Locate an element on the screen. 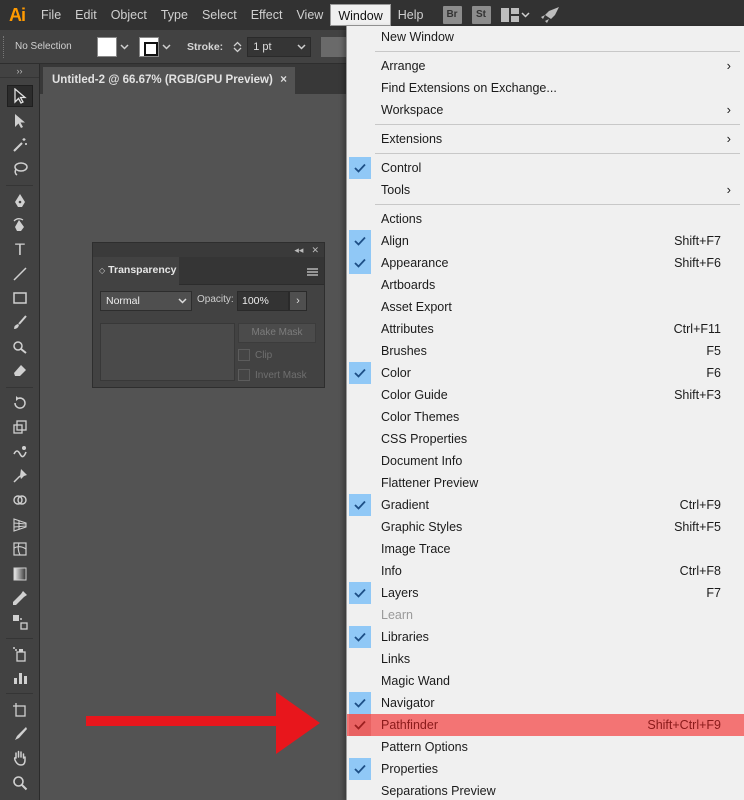 The image size is (744, 800). eraser-tool is located at coordinates (20, 371).